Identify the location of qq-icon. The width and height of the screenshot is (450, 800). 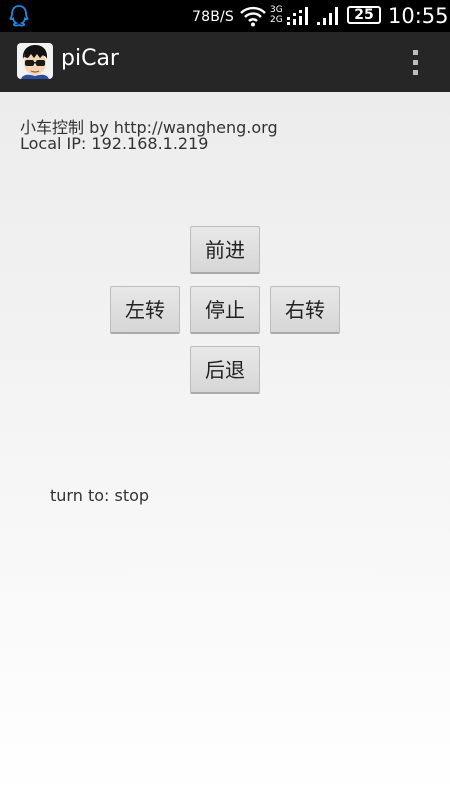
(19, 16).